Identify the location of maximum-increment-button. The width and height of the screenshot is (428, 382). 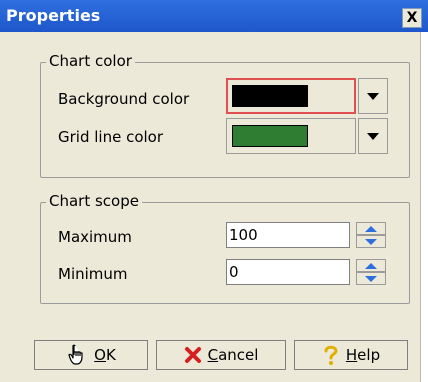
(371, 228).